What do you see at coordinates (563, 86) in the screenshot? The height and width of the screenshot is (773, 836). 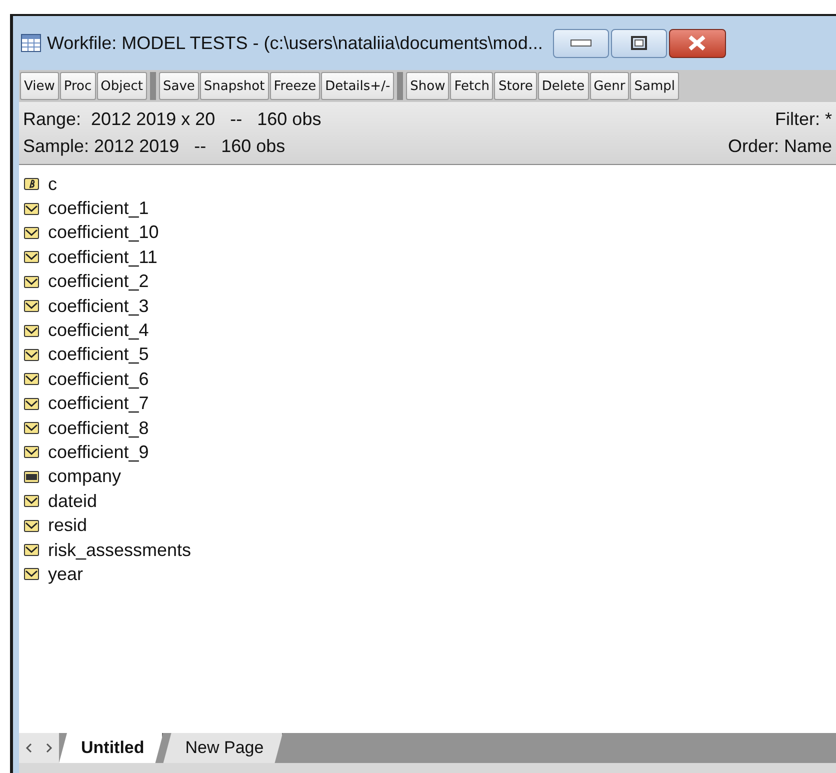 I see `toolbar-button: Delete` at bounding box center [563, 86].